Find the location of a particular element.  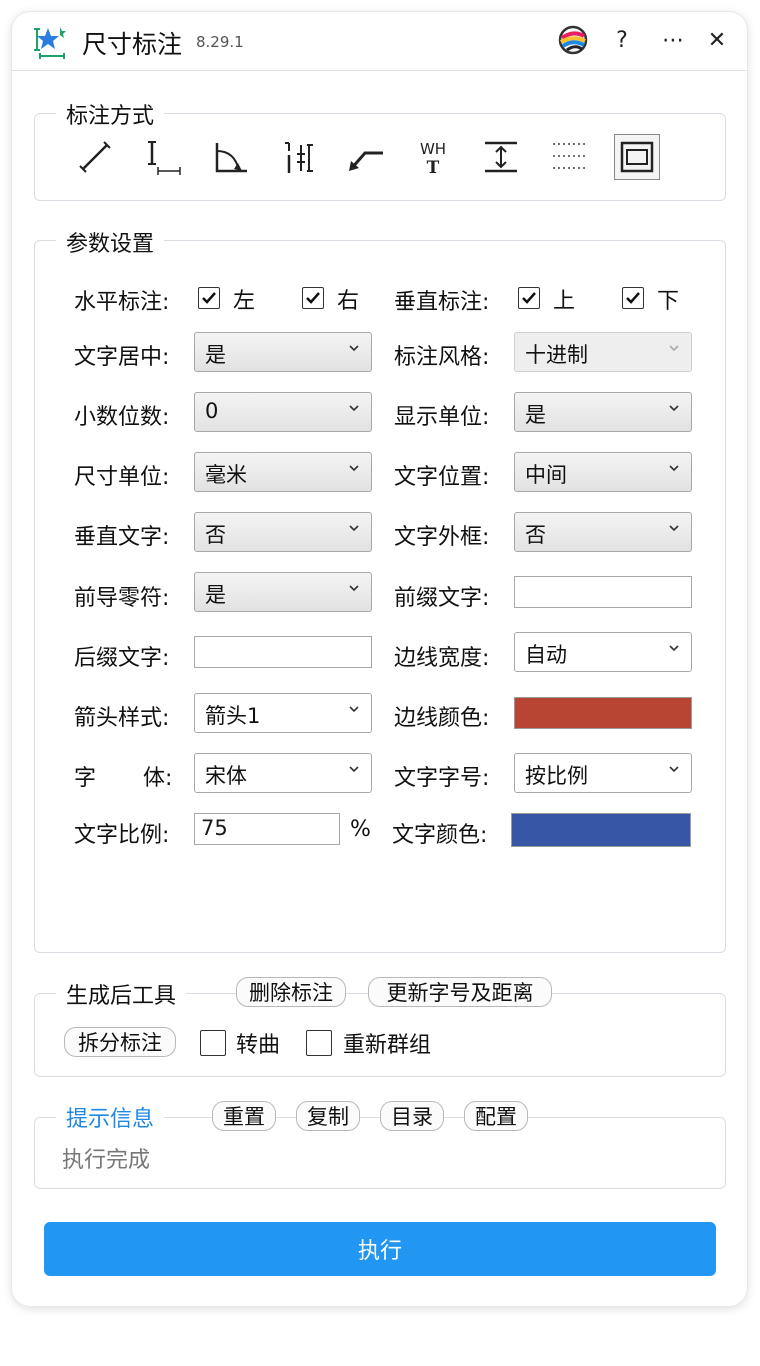

regroup-checkbox is located at coordinates (319, 1043).